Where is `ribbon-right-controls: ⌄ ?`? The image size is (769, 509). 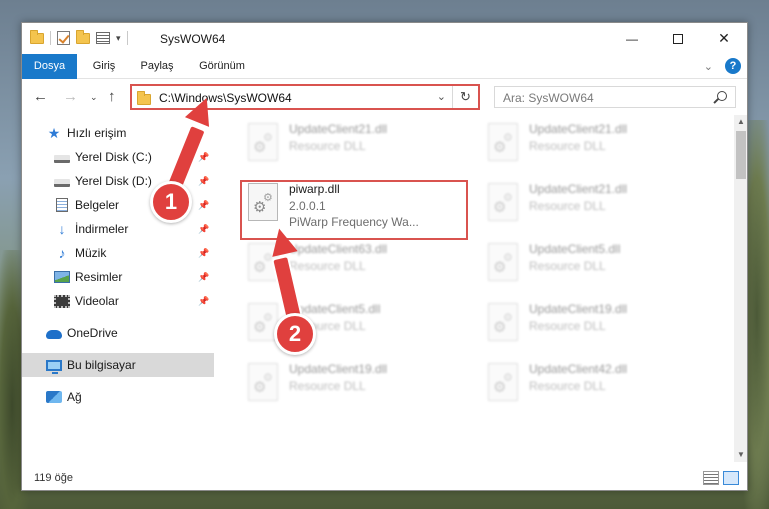 ribbon-right-controls: ⌄ ? is located at coordinates (722, 66).